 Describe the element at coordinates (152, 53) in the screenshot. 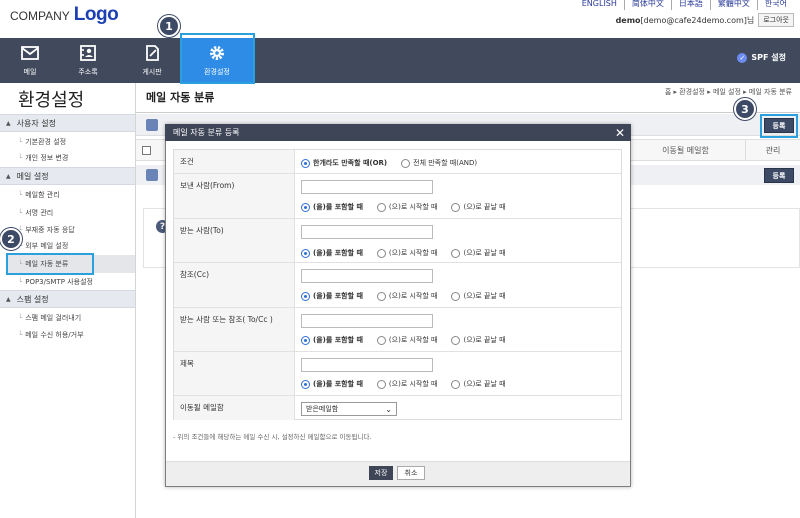

I see `board-icon` at that location.